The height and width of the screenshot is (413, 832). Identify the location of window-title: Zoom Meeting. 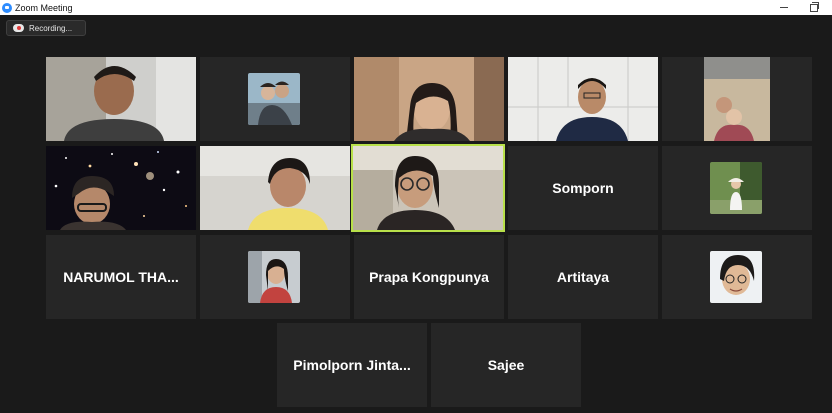
(44, 7).